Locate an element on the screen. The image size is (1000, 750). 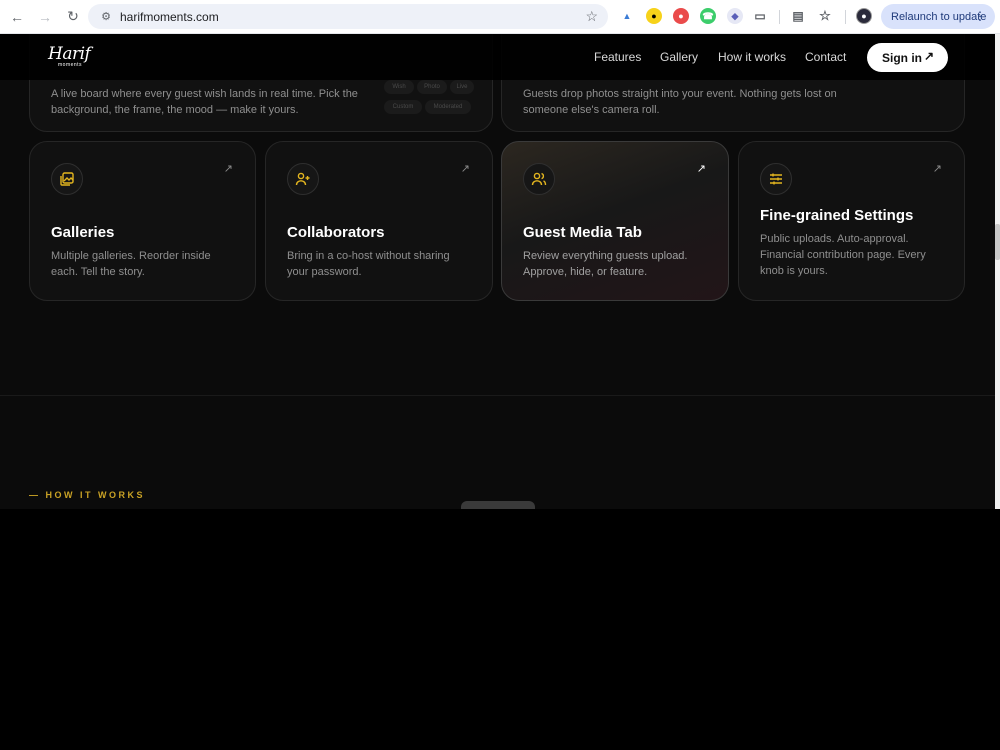
more-menu-icon: ⋮ is located at coordinates (980, 16).